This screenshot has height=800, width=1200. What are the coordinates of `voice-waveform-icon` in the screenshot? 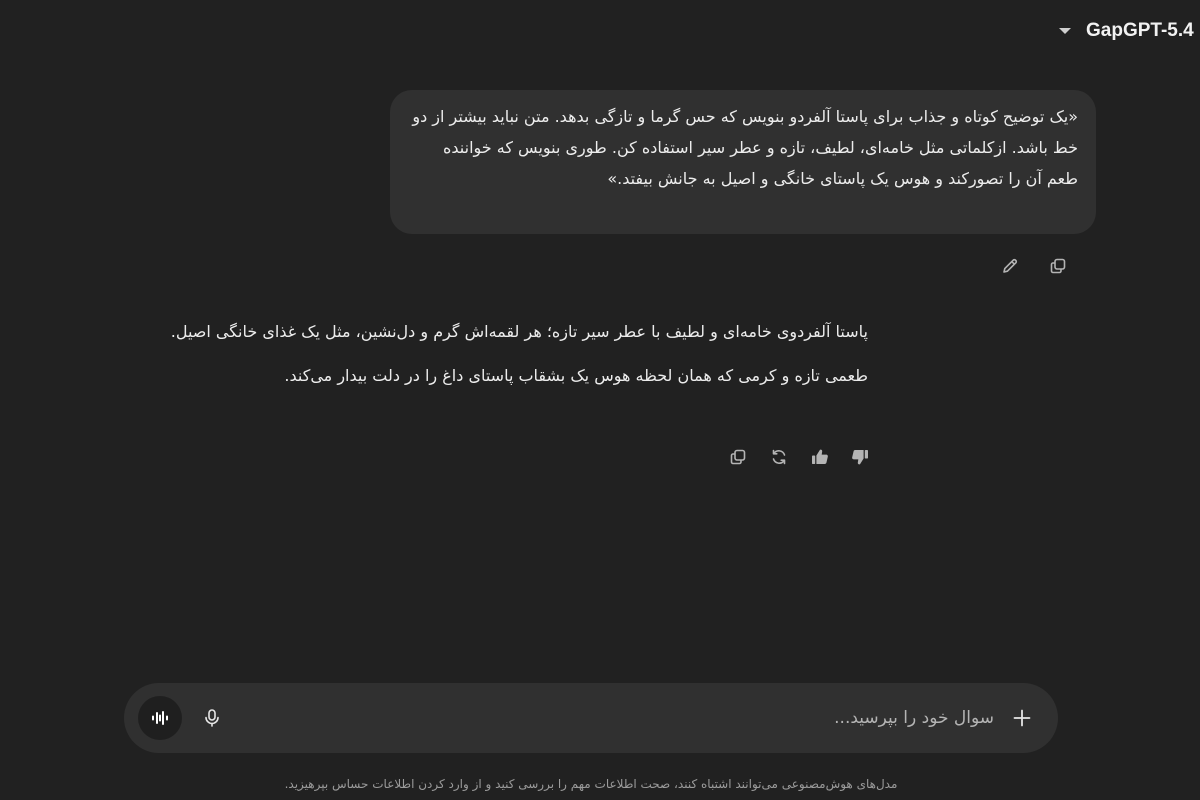 It's located at (160, 718).